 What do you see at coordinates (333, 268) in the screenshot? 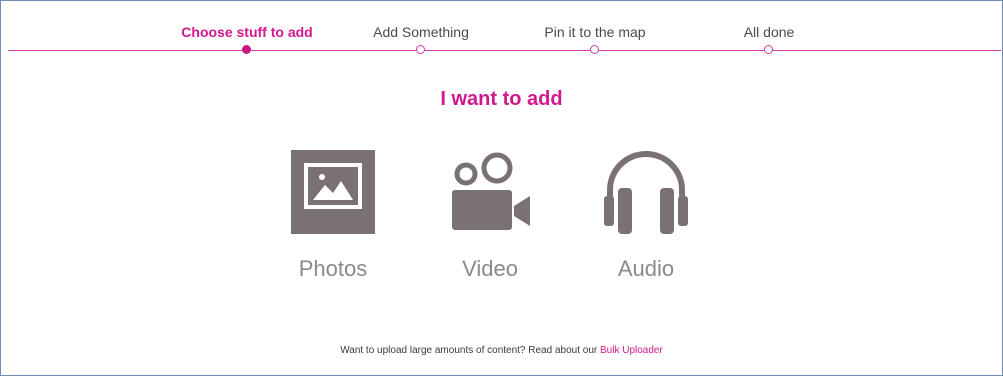
I see `option-label: Photos` at bounding box center [333, 268].